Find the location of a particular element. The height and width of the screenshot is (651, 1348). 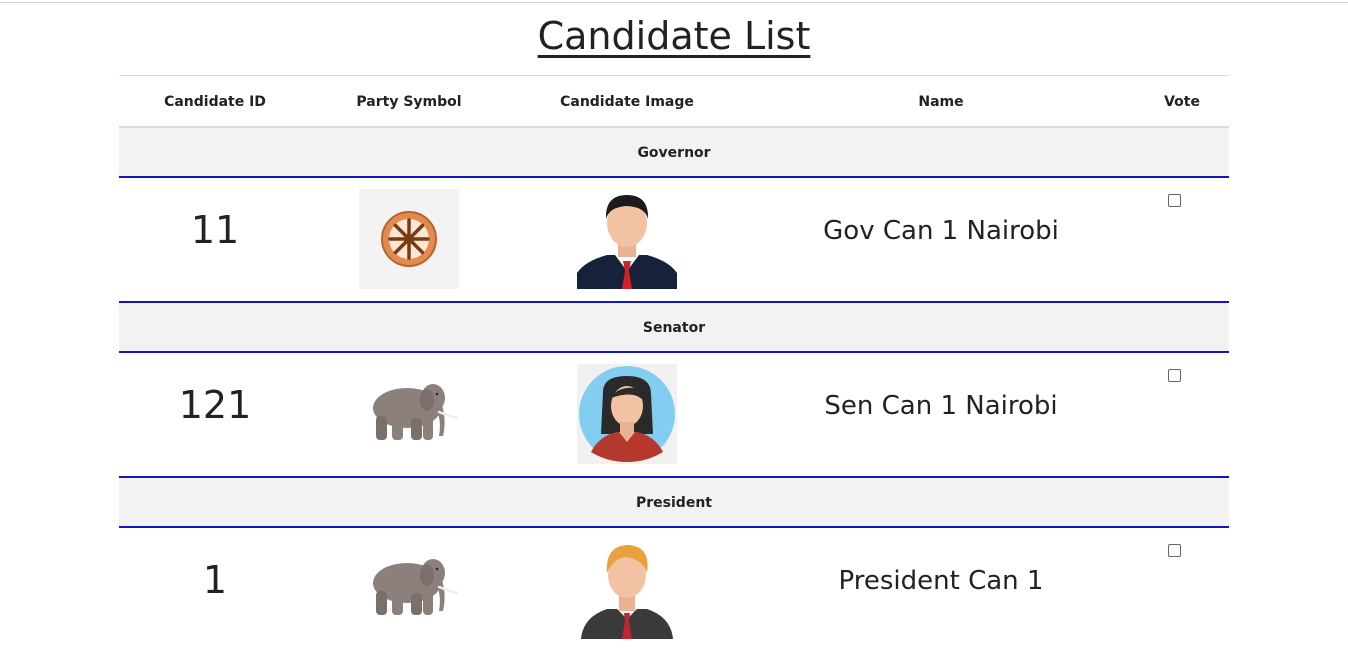

section-governor: Governor is located at coordinates (674, 152).